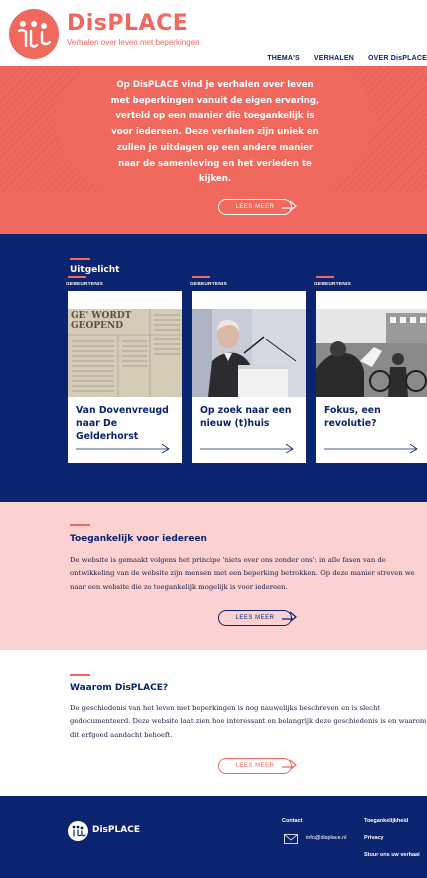  What do you see at coordinates (95, 270) in the screenshot?
I see `featured-title: Uitgelicht` at bounding box center [95, 270].